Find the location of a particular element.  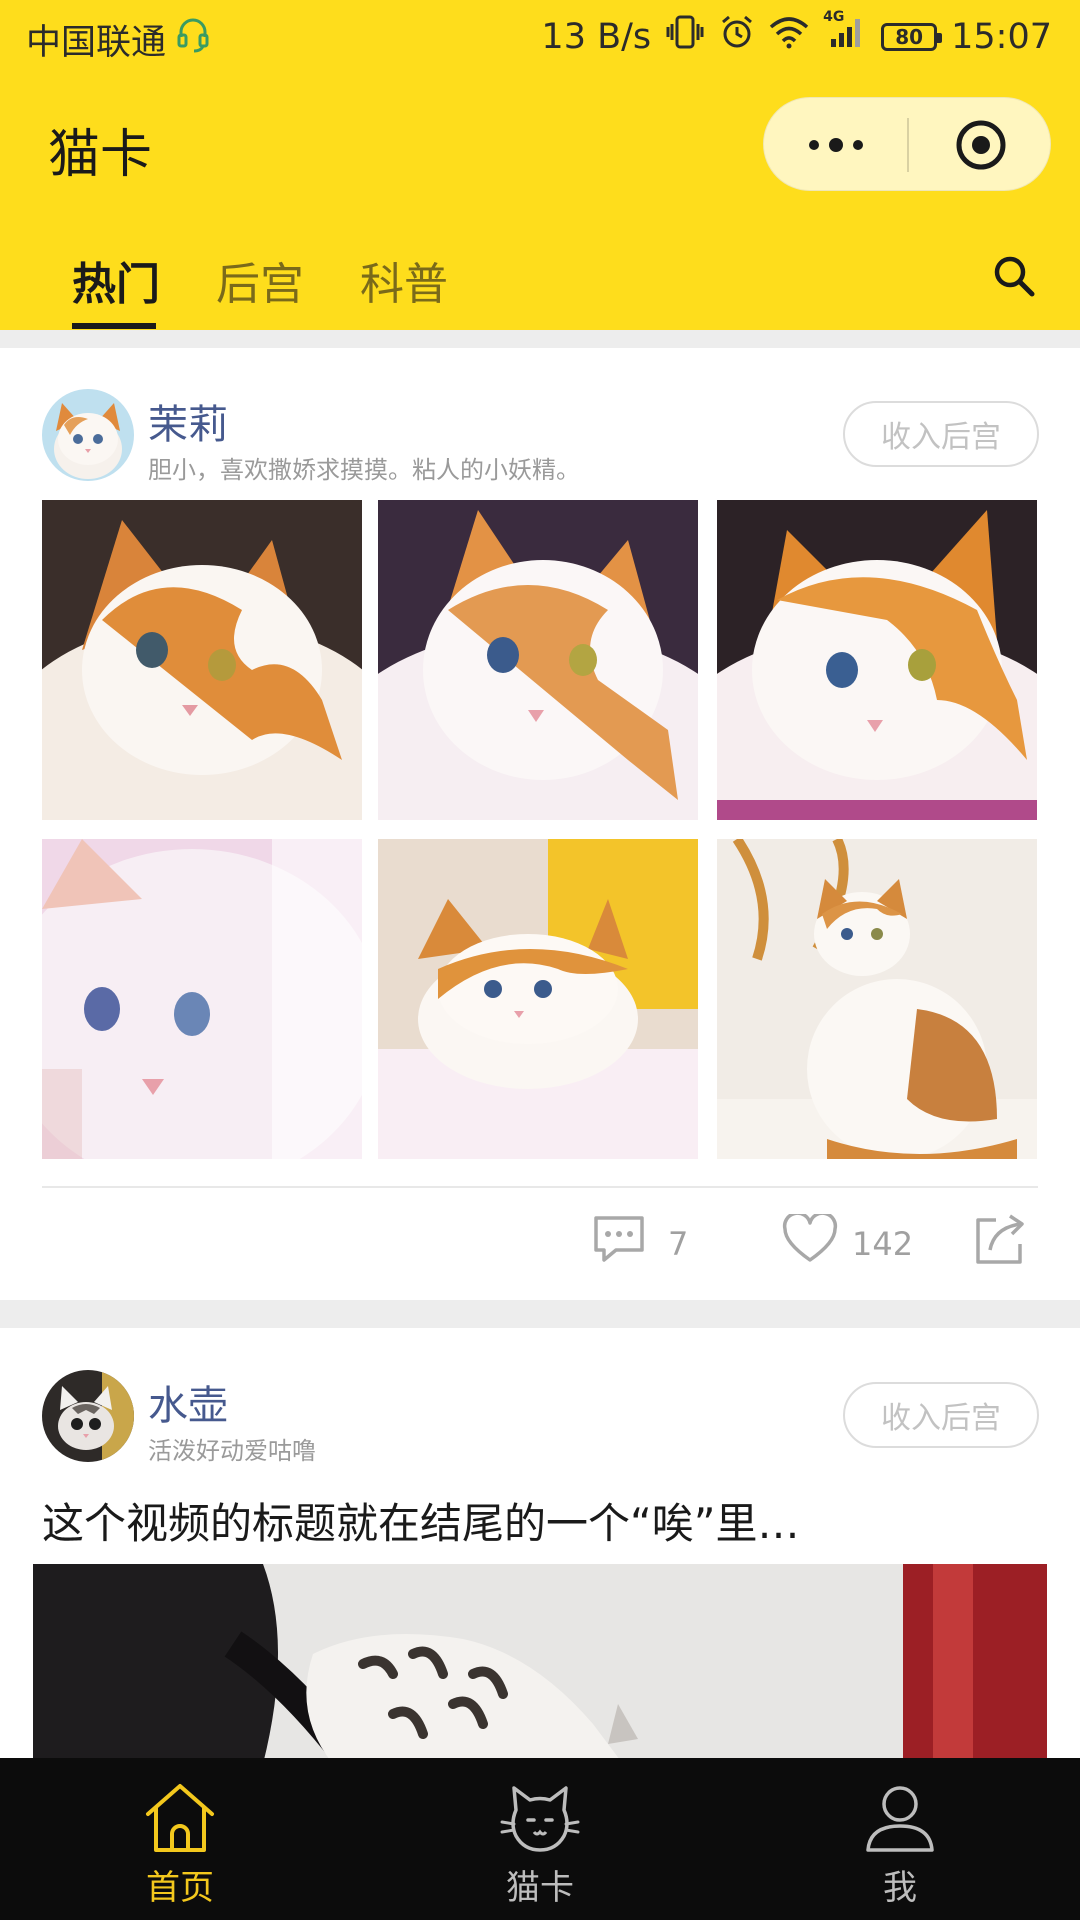

carrier-label: 中国联通 is located at coordinates (96, 43).